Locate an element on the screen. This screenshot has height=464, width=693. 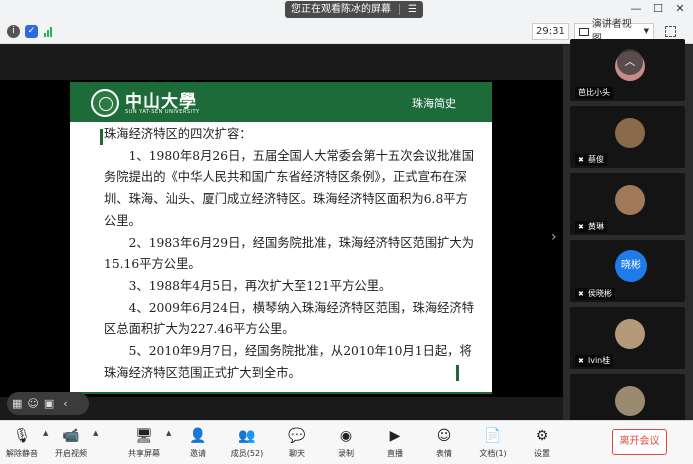
participant-tile: 晓彬 ✖ 侯晓彬 is located at coordinates (627, 271).